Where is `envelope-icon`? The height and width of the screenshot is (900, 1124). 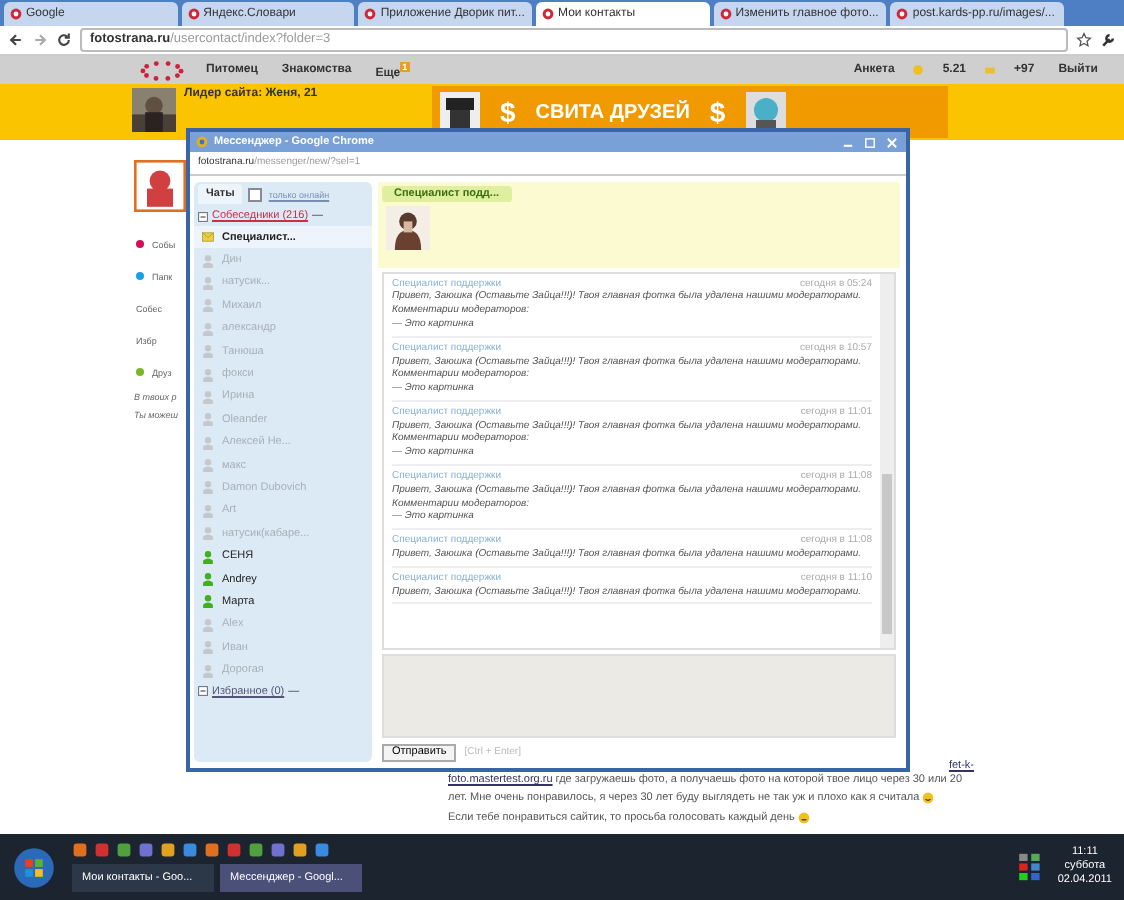
envelope-icon is located at coordinates (208, 237).